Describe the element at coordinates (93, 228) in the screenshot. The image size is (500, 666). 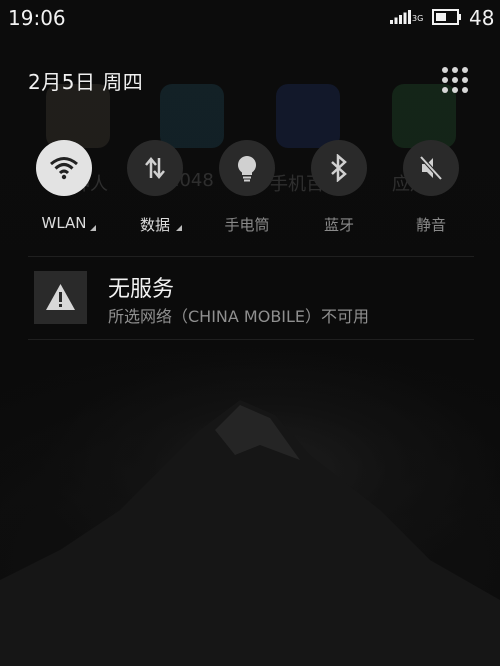
I see `wlan-menu-indicator` at that location.